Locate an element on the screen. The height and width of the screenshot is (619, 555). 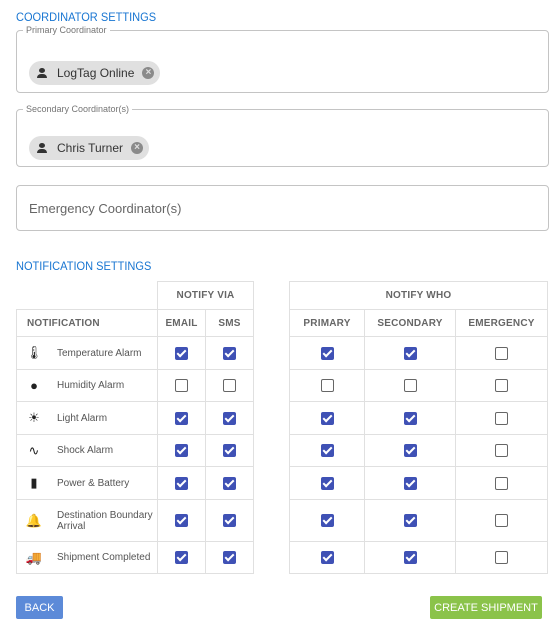
column-header-emergency: EMERGENCY is located at coordinates (501, 323).